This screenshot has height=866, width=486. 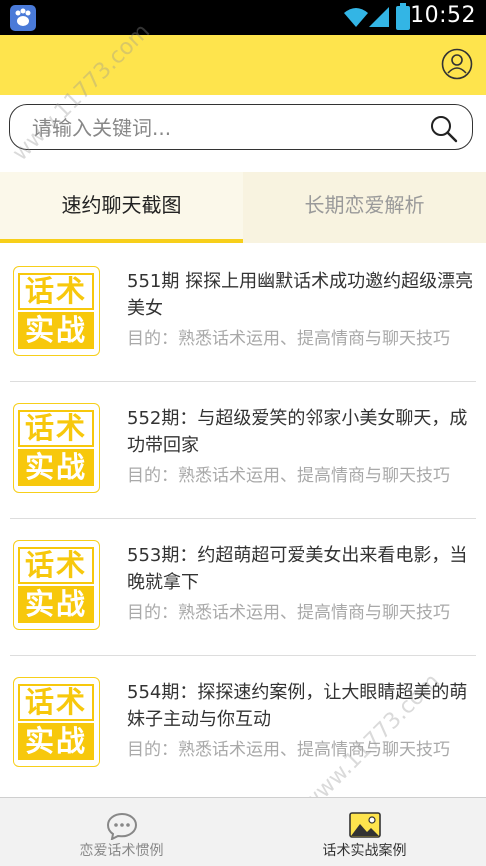 What do you see at coordinates (23, 18) in the screenshot?
I see `baidu-app-icon` at bounding box center [23, 18].